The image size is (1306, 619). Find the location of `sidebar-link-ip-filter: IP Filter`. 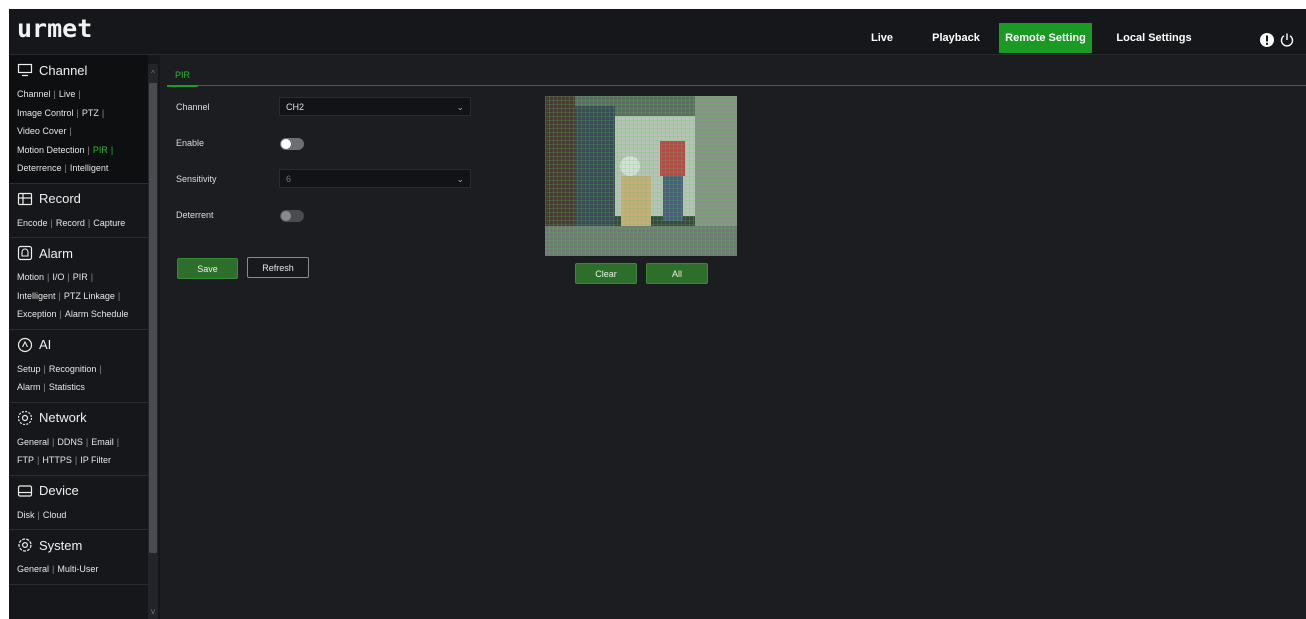

sidebar-link-ip-filter: IP Filter is located at coordinates (95, 460).